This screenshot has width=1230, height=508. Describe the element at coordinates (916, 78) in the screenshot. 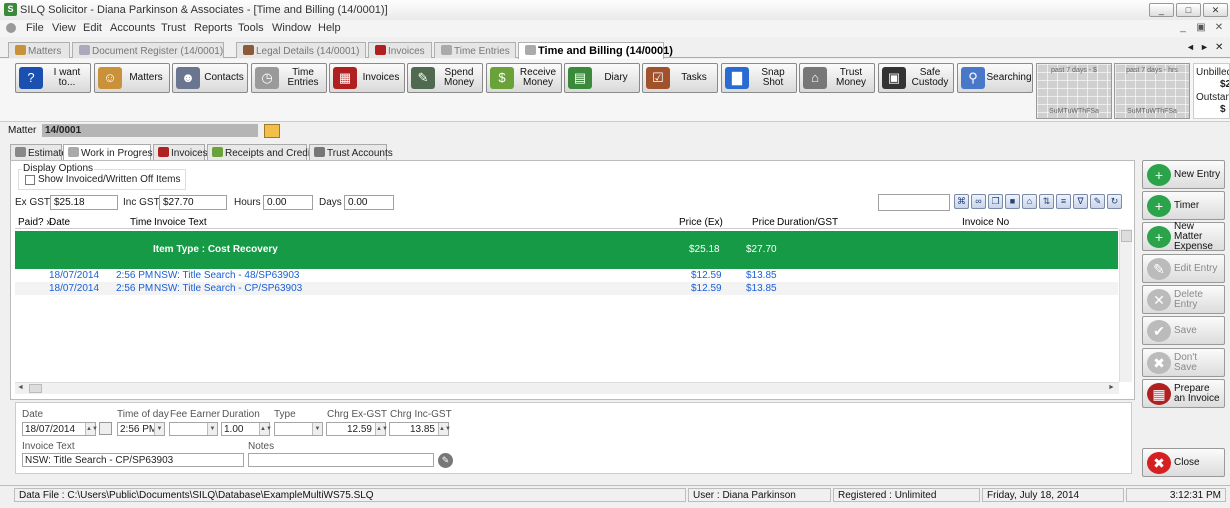

I see `toolbar-safe-custody-button: ▣ Safe Custody` at that location.